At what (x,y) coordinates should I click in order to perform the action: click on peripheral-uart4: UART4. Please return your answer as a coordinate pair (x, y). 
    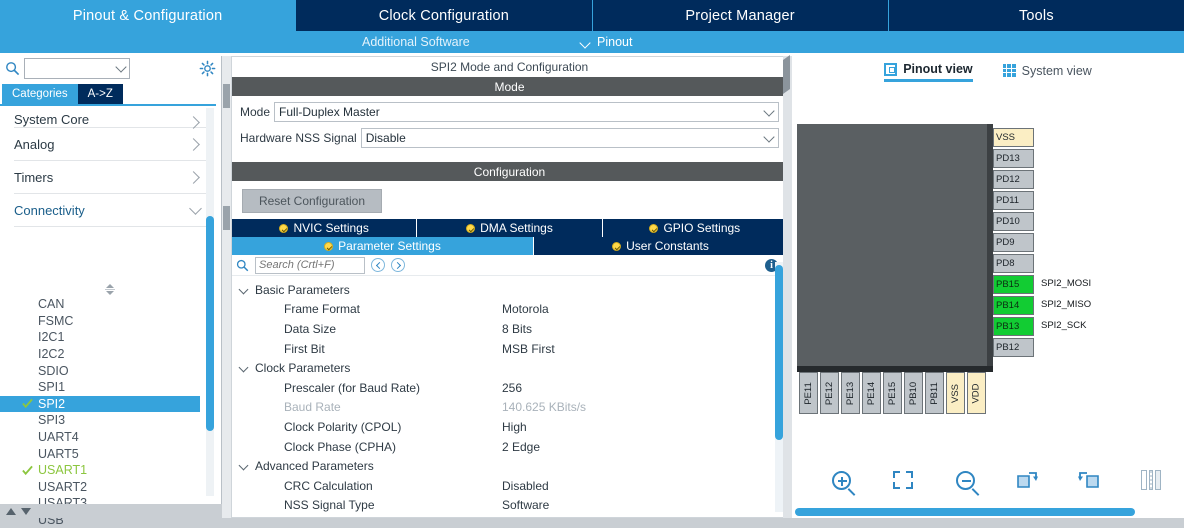
    Looking at the image, I should click on (100, 437).